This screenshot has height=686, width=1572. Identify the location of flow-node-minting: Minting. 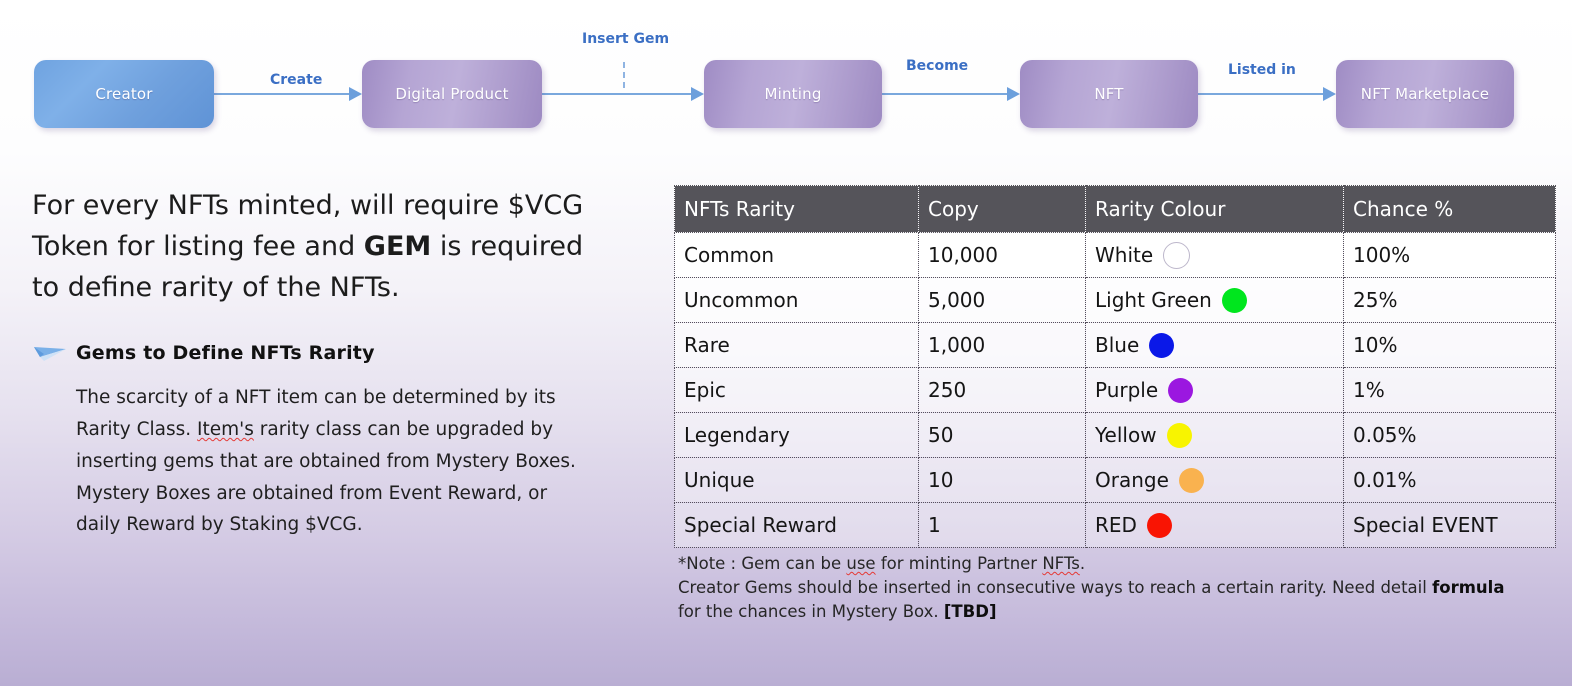
(793, 94).